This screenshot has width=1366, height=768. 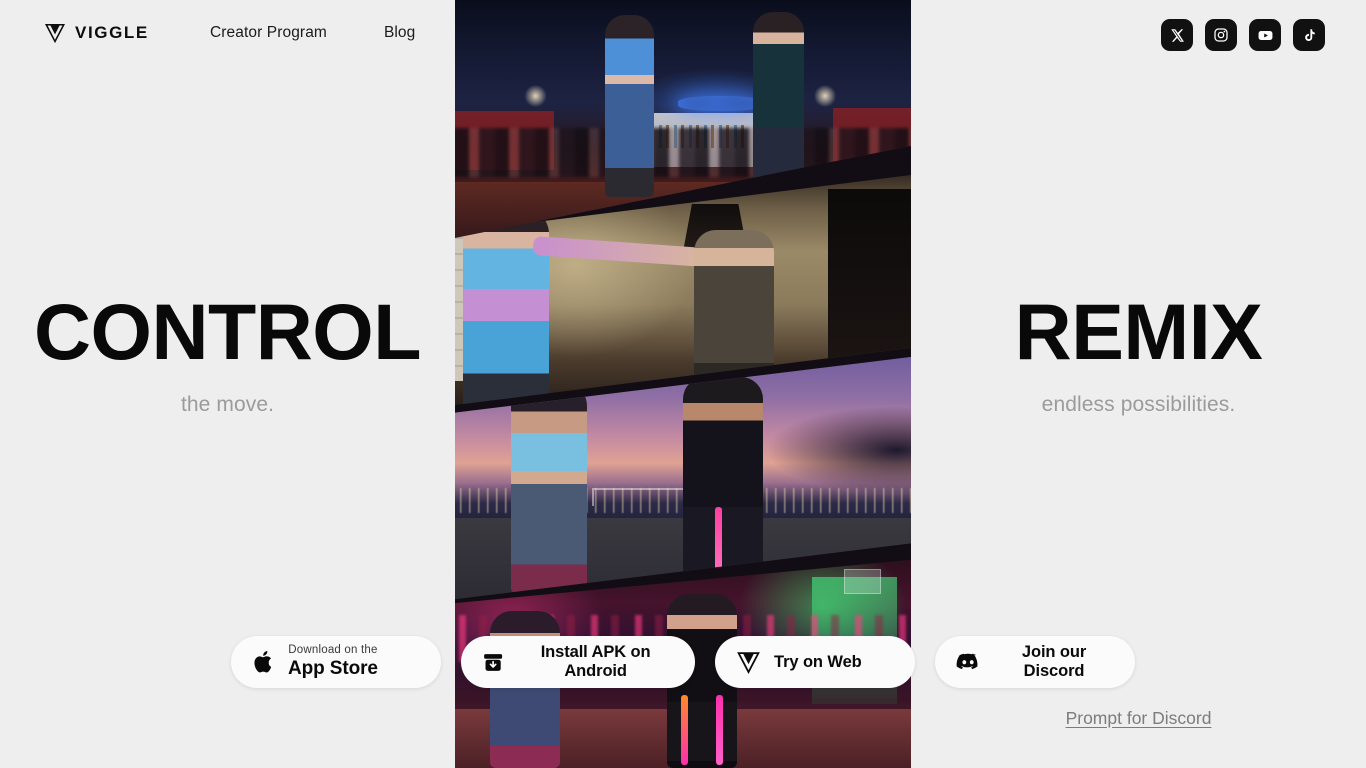 I want to click on main-nav: Creator Program Blog, so click(x=312, y=33).